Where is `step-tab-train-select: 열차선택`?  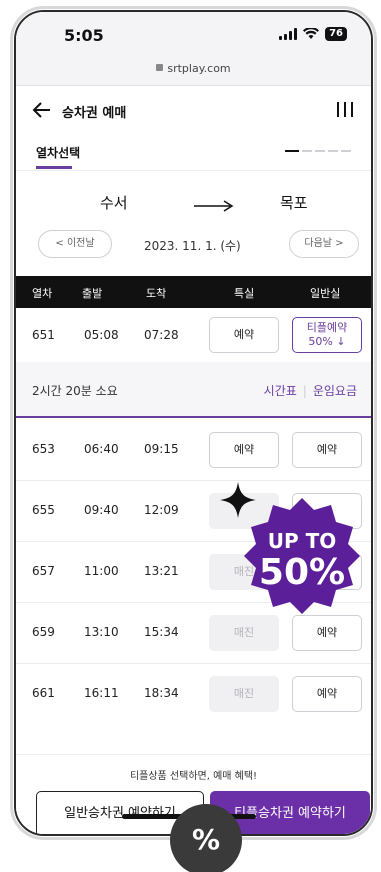 step-tab-train-select: 열차선택 is located at coordinates (58, 153).